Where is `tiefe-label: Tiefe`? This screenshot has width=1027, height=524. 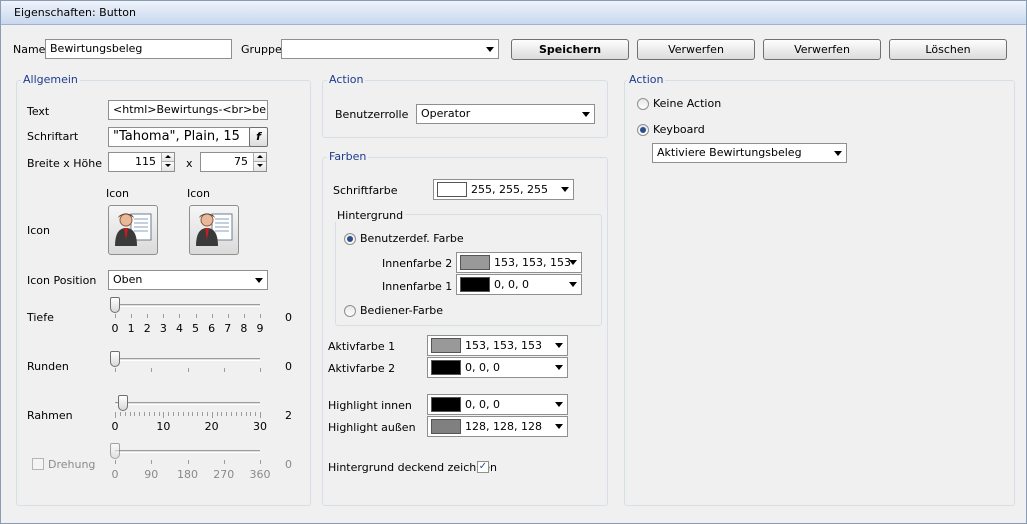
tiefe-label: Tiefe is located at coordinates (40, 317).